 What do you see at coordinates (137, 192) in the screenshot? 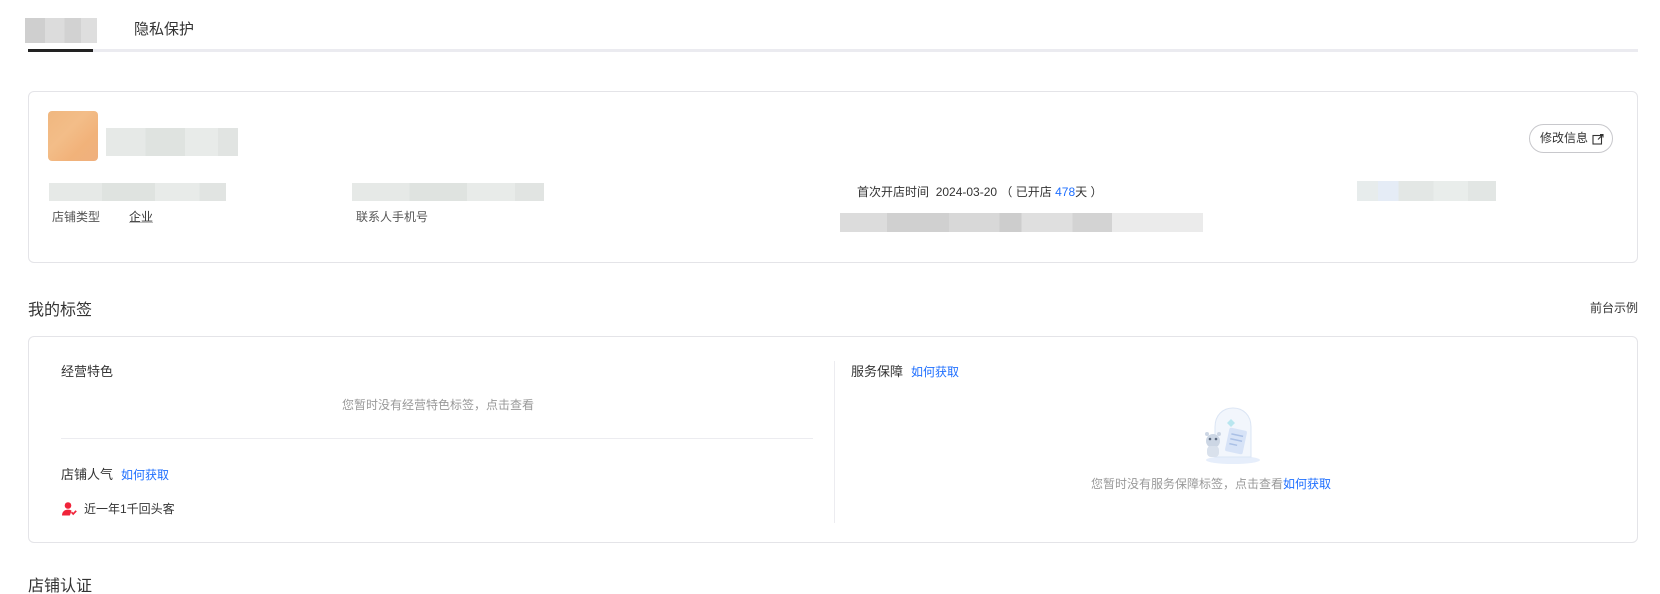
I see `shop-id-redacted` at bounding box center [137, 192].